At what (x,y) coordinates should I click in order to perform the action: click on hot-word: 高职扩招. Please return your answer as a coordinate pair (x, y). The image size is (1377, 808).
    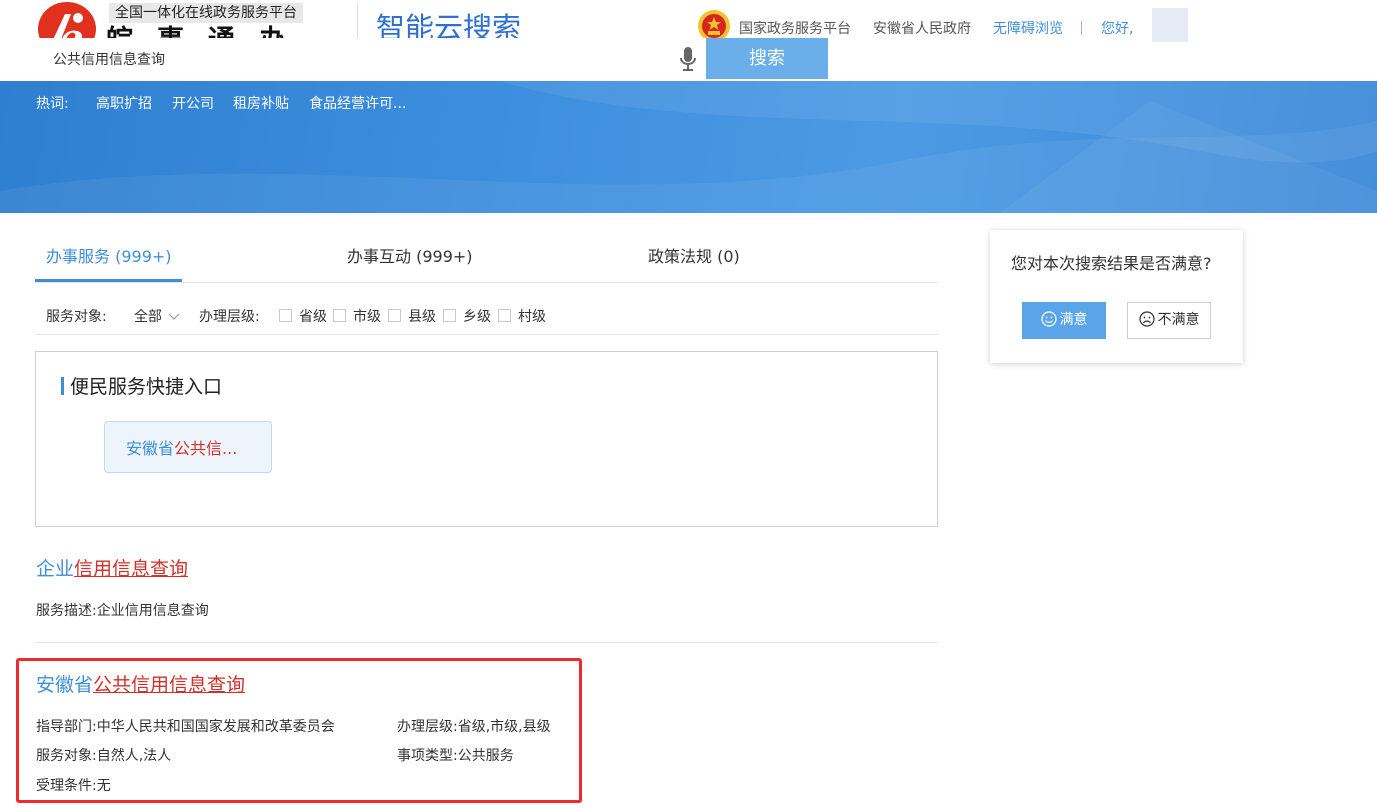
    Looking at the image, I should click on (124, 104).